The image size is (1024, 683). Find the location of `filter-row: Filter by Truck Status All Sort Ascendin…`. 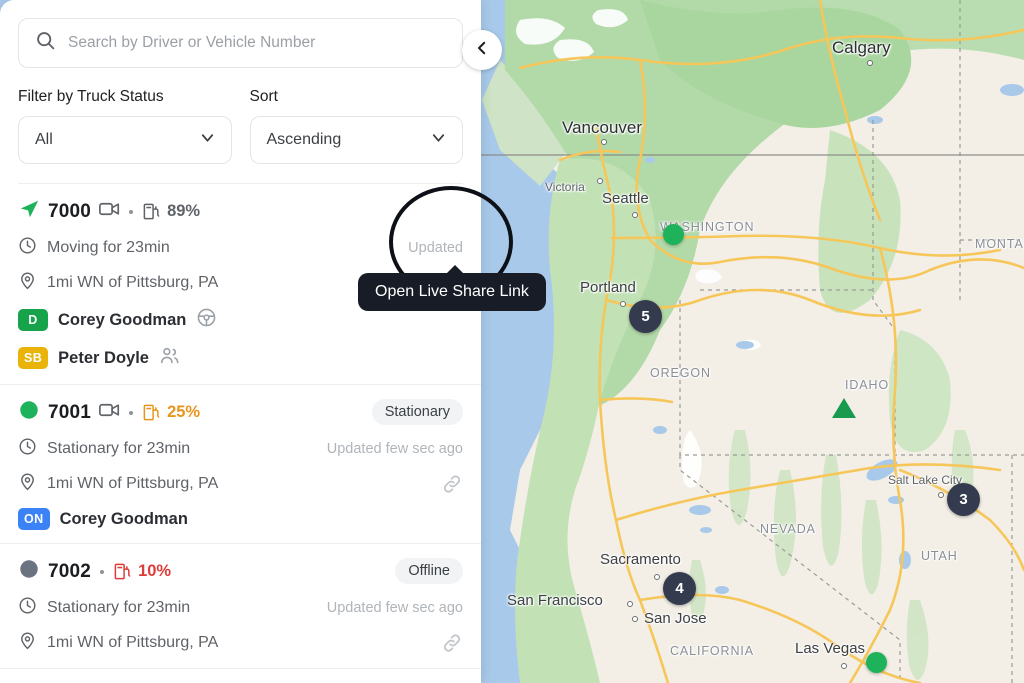

filter-row: Filter by Truck Status All Sort Ascendin… is located at coordinates (240, 126).